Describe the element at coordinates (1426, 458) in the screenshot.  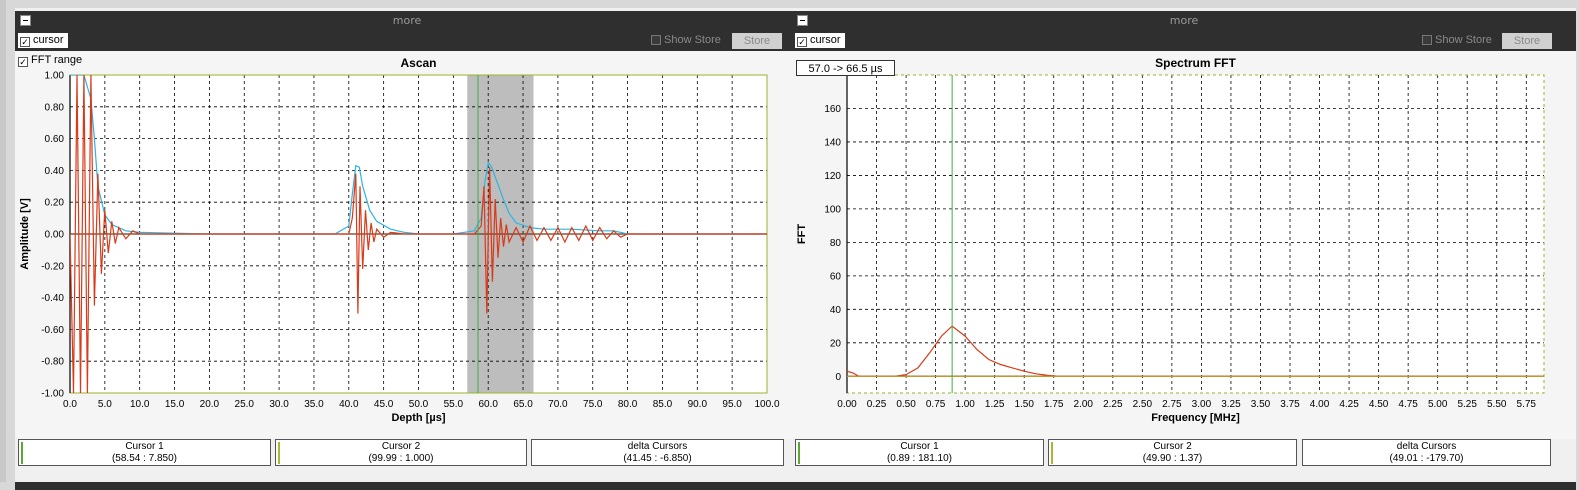
I see `delta-cursors-value: (49.01 : -179.70)` at that location.